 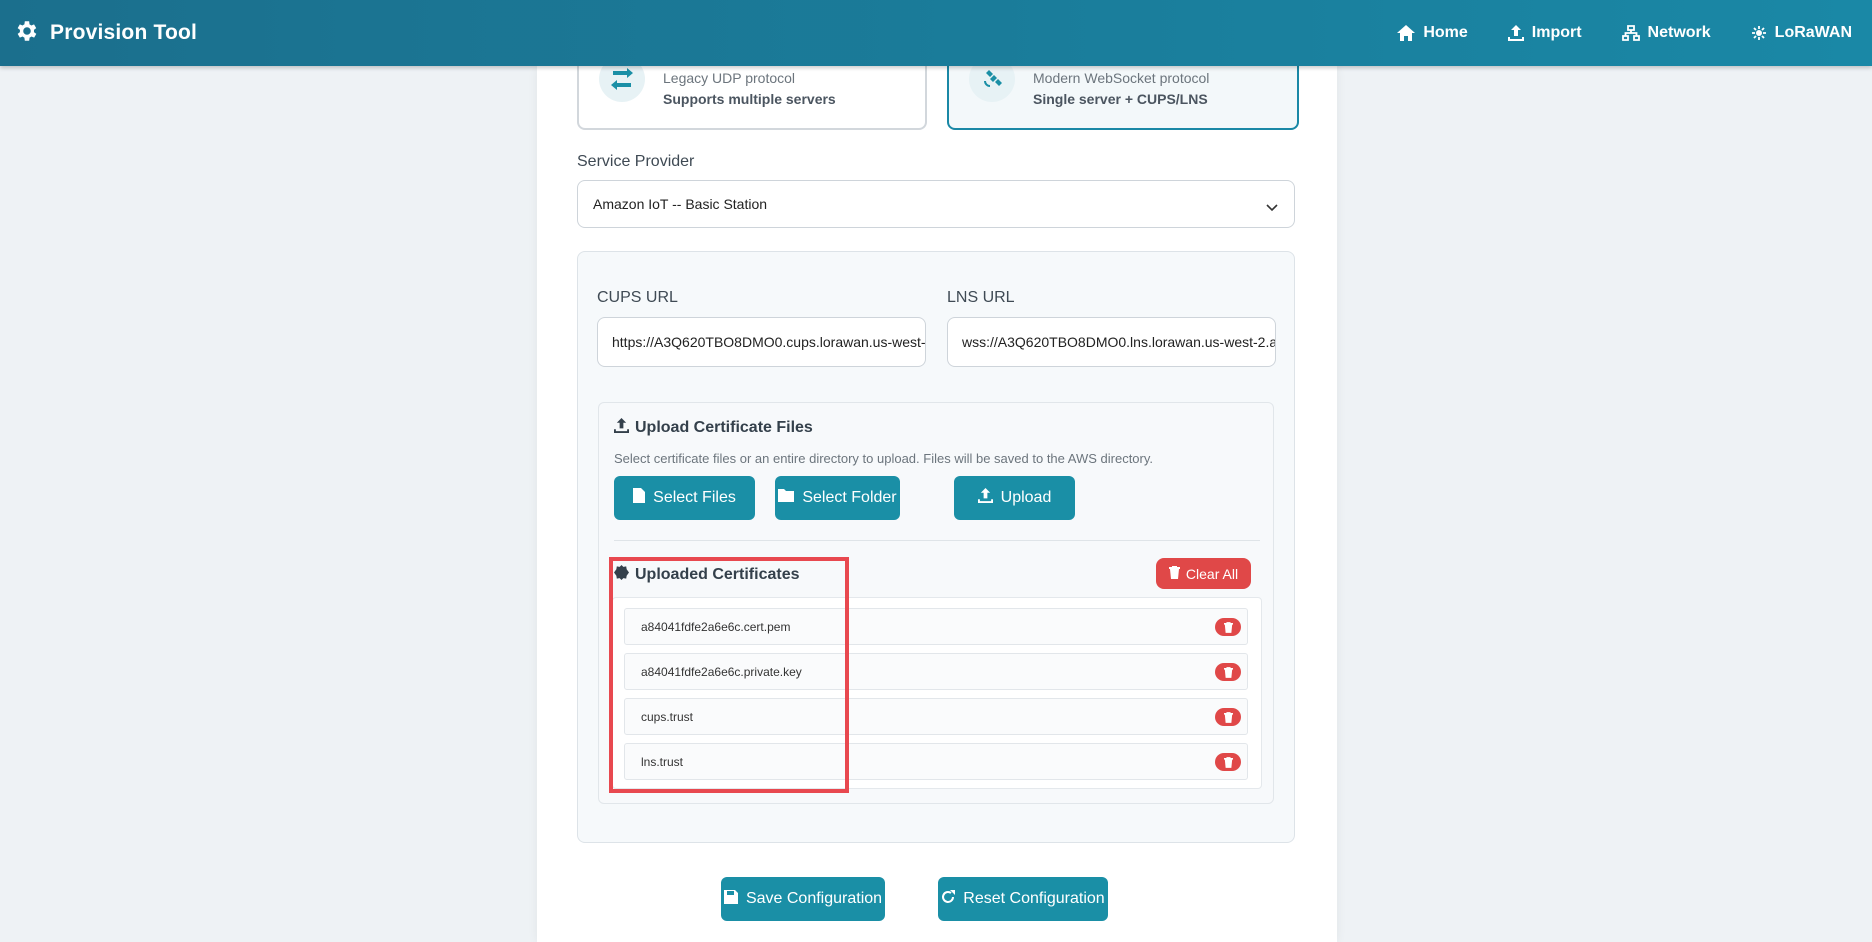 I want to click on file-icon, so click(x=639, y=498).